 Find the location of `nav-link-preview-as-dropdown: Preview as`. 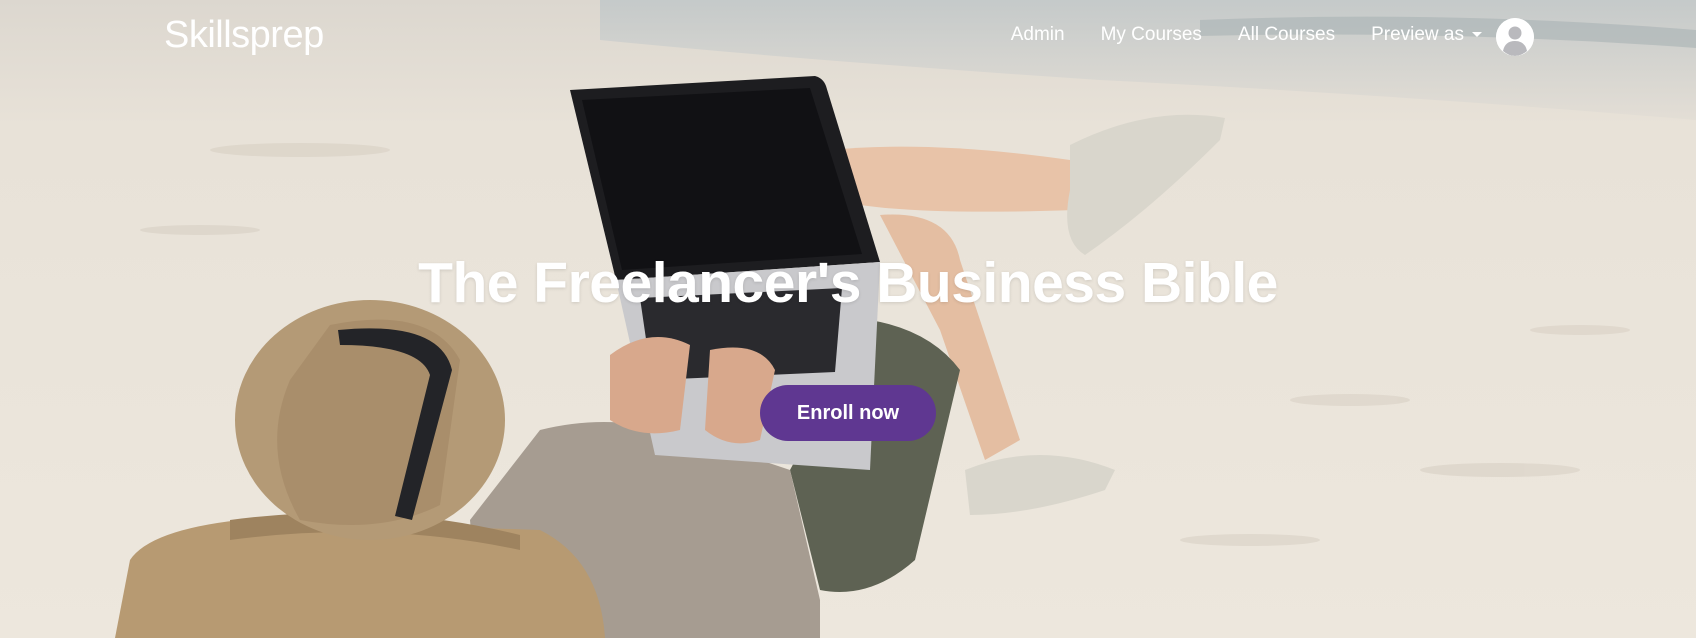

nav-link-preview-as-dropdown: Preview as is located at coordinates (1426, 35).